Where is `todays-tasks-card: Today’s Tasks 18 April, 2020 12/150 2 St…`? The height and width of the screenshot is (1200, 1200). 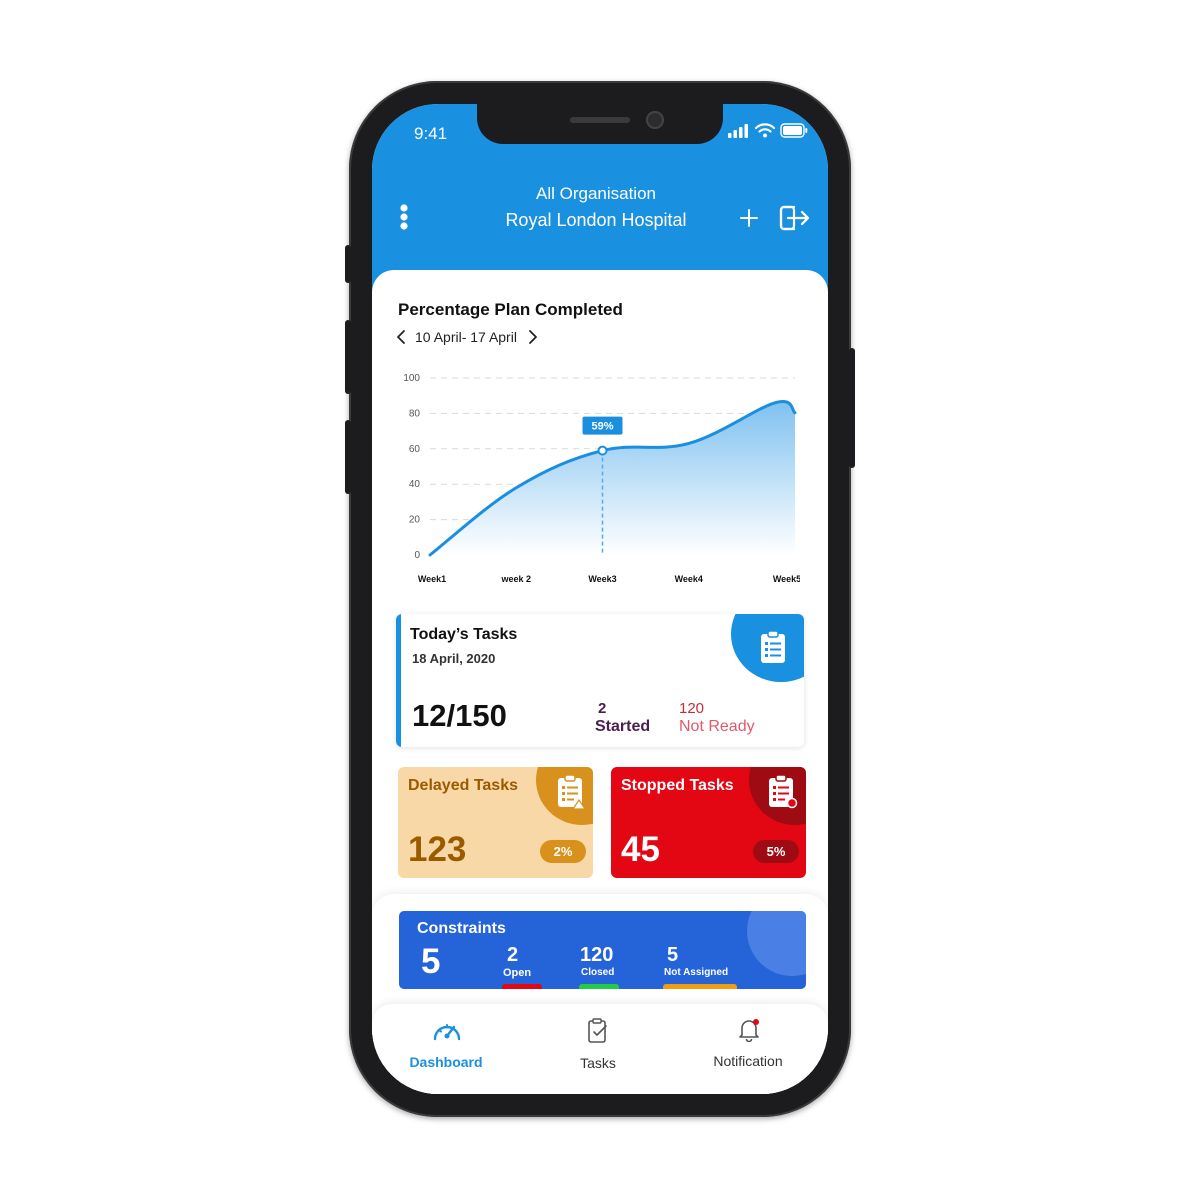 todays-tasks-card: Today’s Tasks 18 April, 2020 12/150 2 St… is located at coordinates (600, 680).